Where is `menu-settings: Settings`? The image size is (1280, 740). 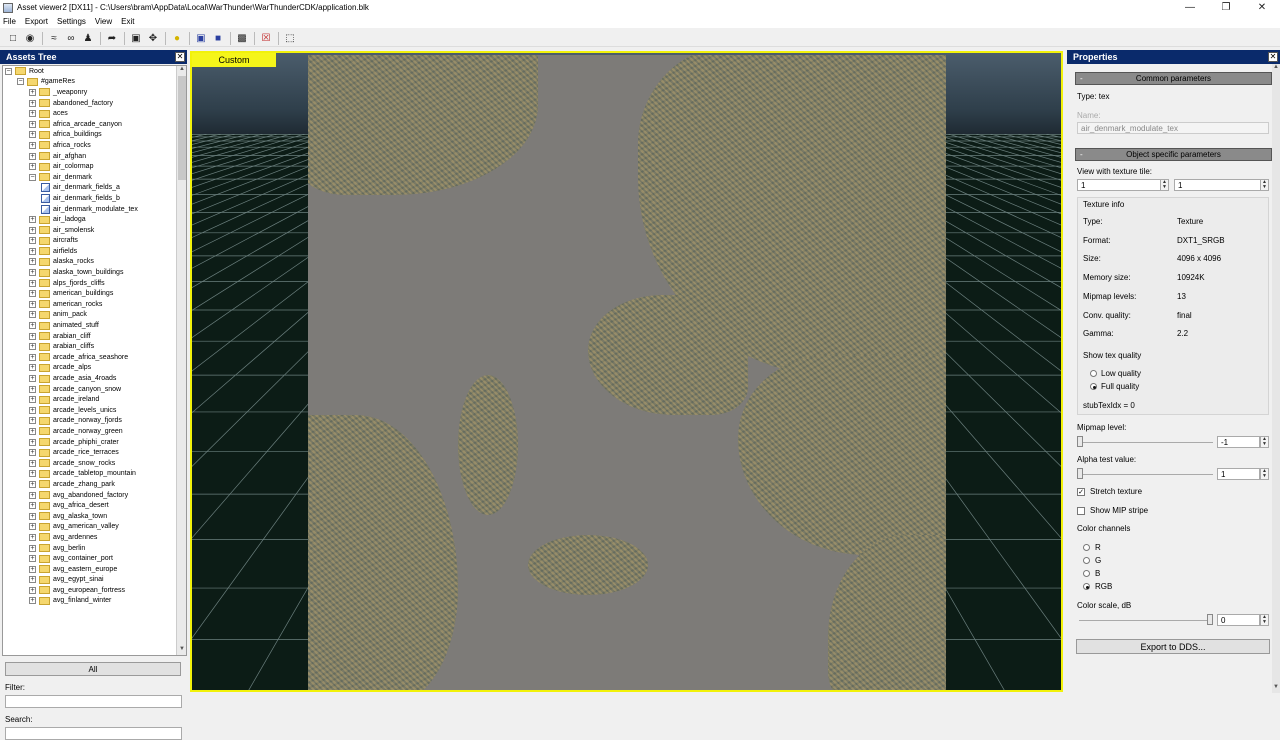 menu-settings: Settings is located at coordinates (71, 21).